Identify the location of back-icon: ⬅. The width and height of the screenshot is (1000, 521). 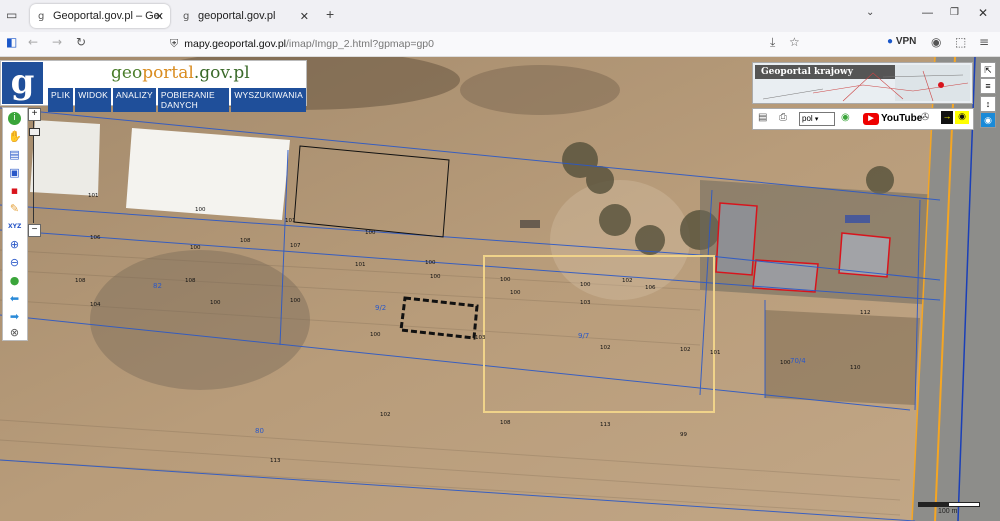
(14, 298).